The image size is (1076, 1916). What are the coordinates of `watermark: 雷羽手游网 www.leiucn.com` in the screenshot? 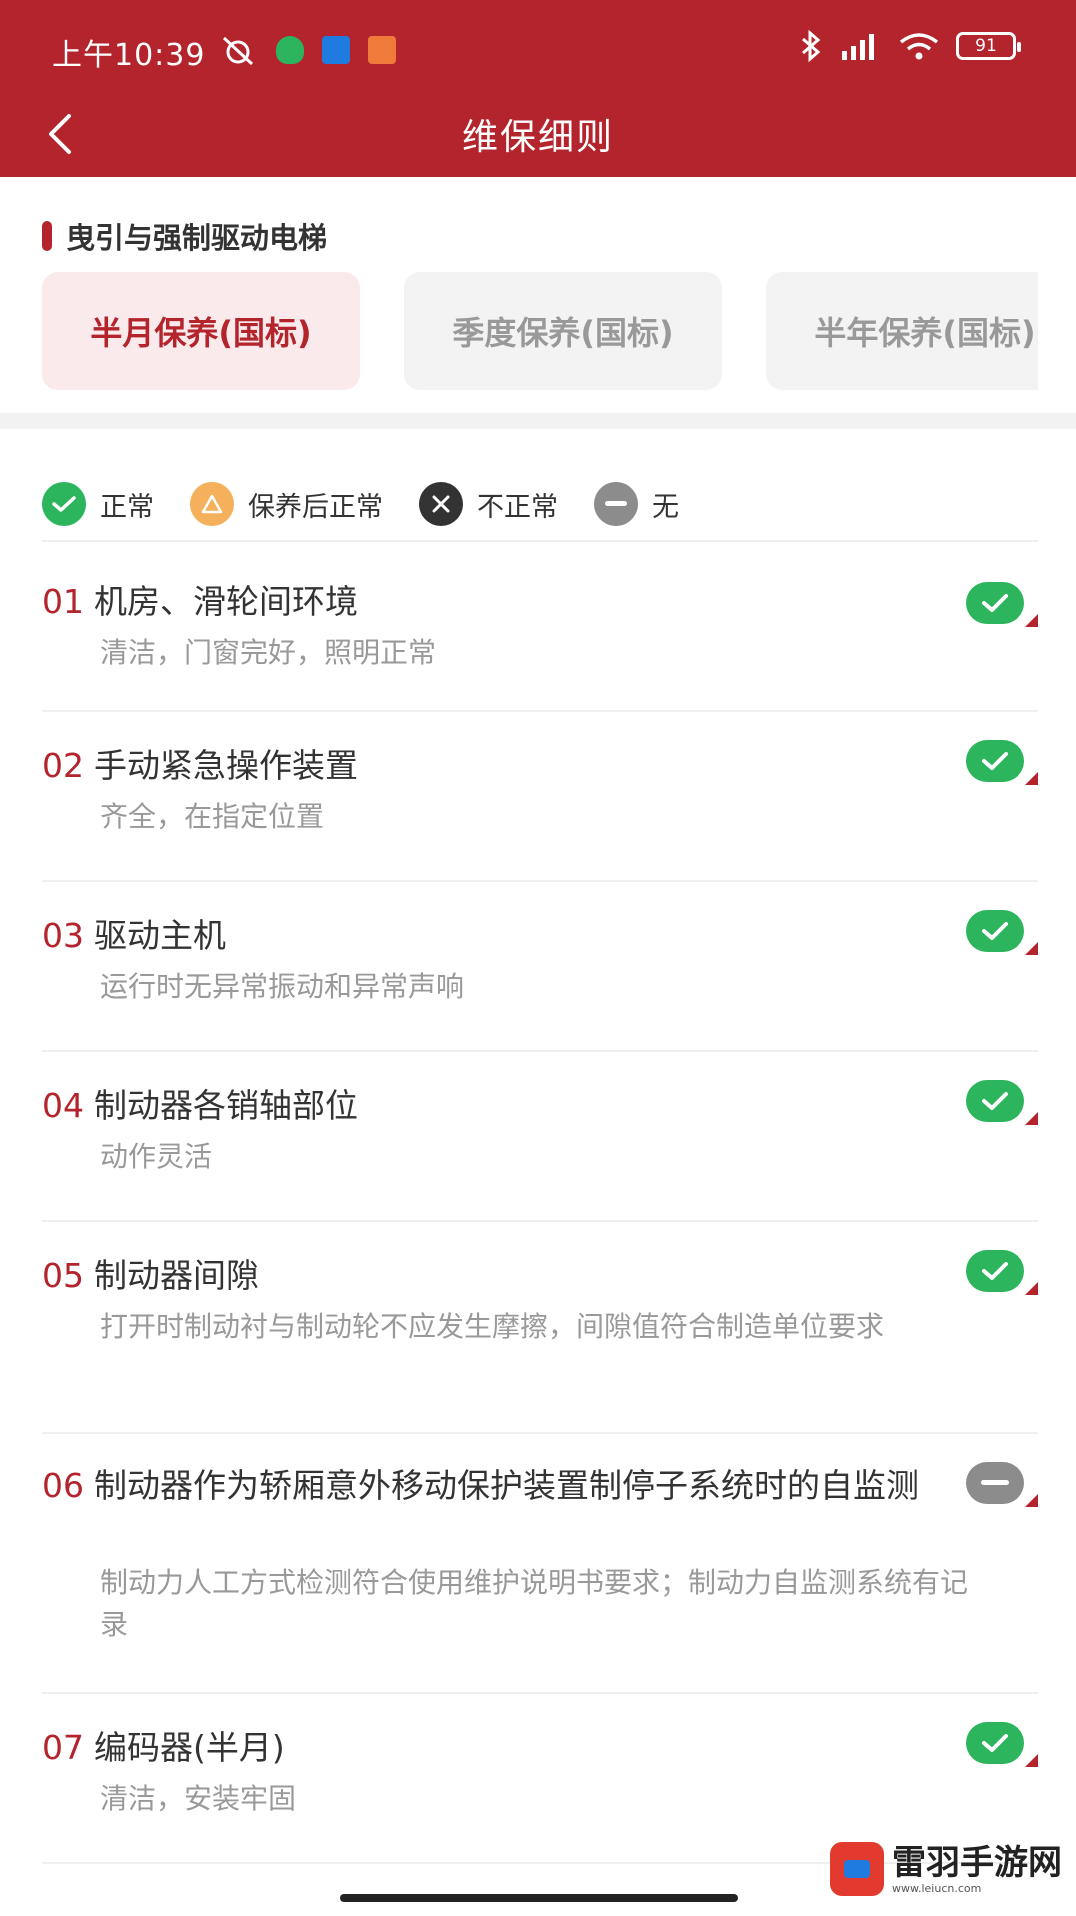 It's located at (946, 1869).